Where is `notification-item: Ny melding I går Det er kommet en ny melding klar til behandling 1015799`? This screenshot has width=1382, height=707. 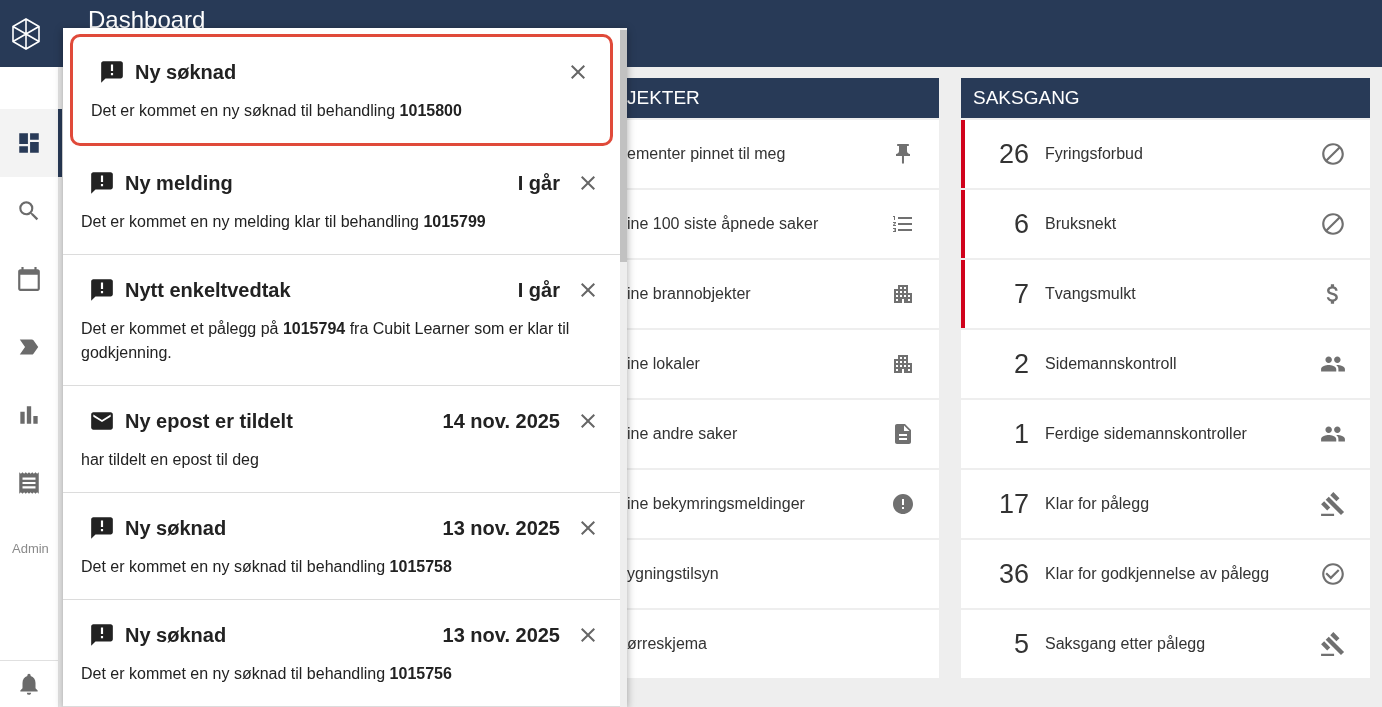 notification-item: Ny melding I går Det er kommet en ny melding klar til behandling 1015799 is located at coordinates (341, 201).